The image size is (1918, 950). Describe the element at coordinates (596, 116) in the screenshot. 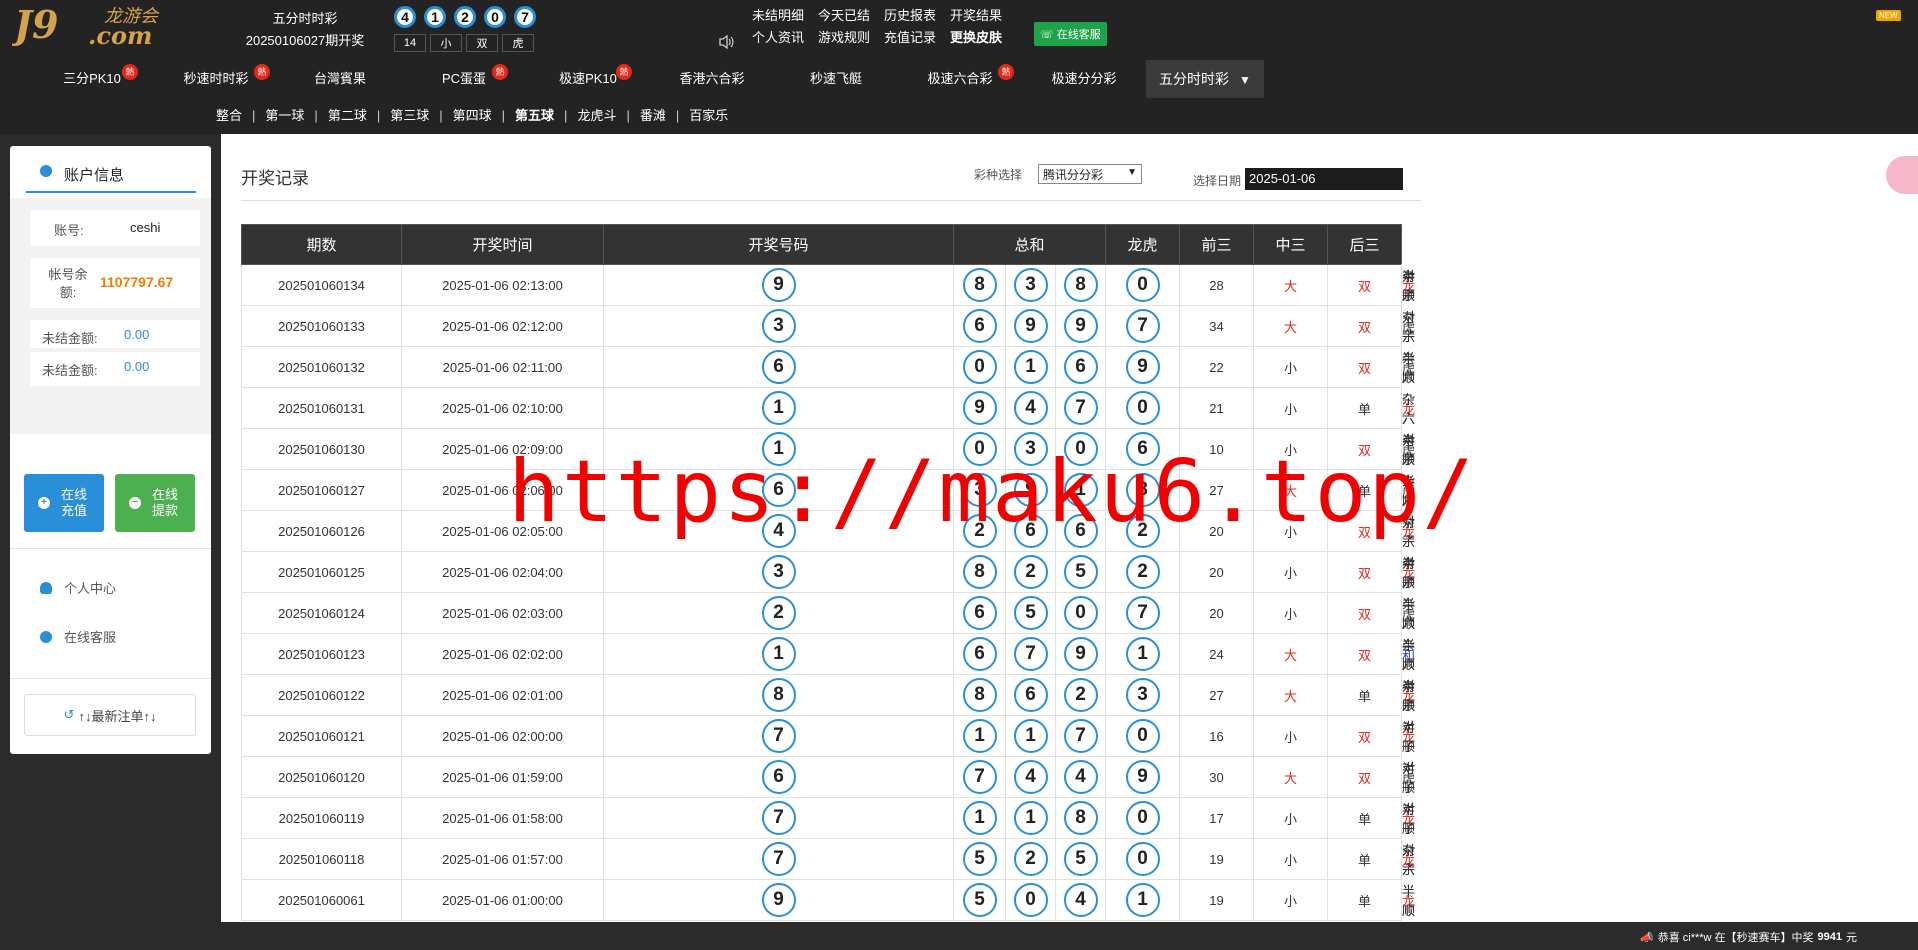

I see `subnav-dragon-tiger: 龙虎斗` at that location.